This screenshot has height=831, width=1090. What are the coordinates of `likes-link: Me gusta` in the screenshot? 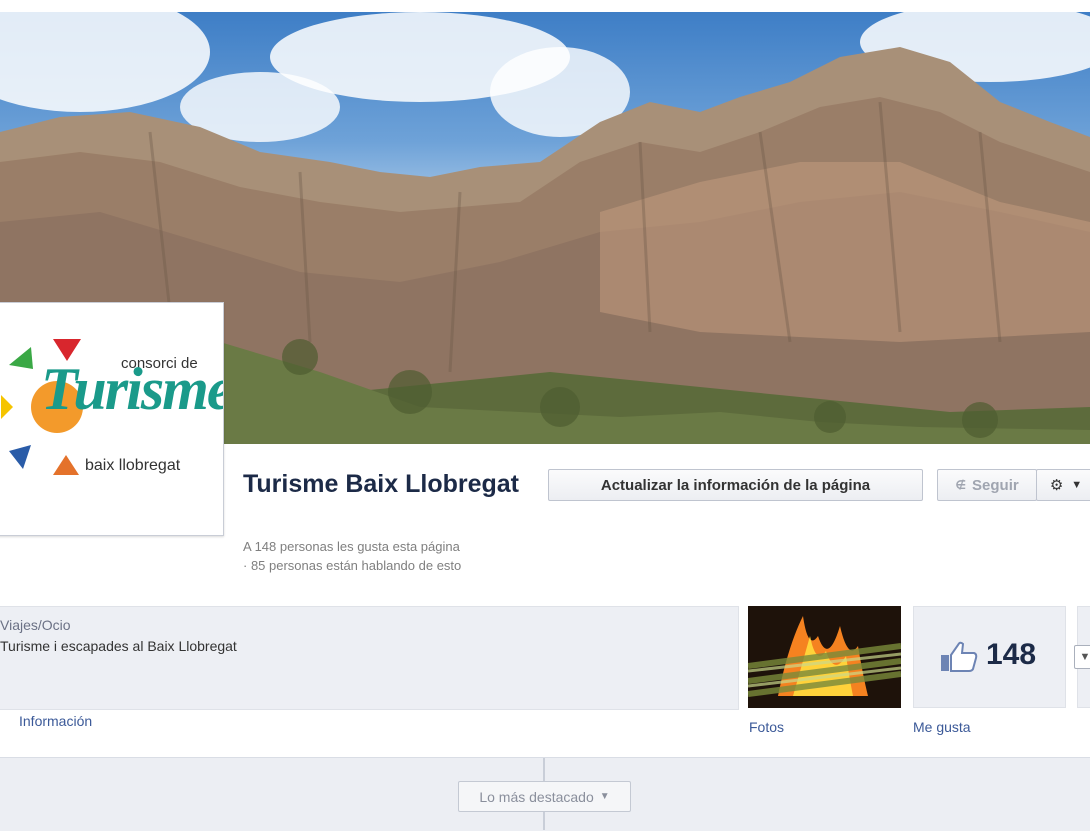 It's located at (942, 727).